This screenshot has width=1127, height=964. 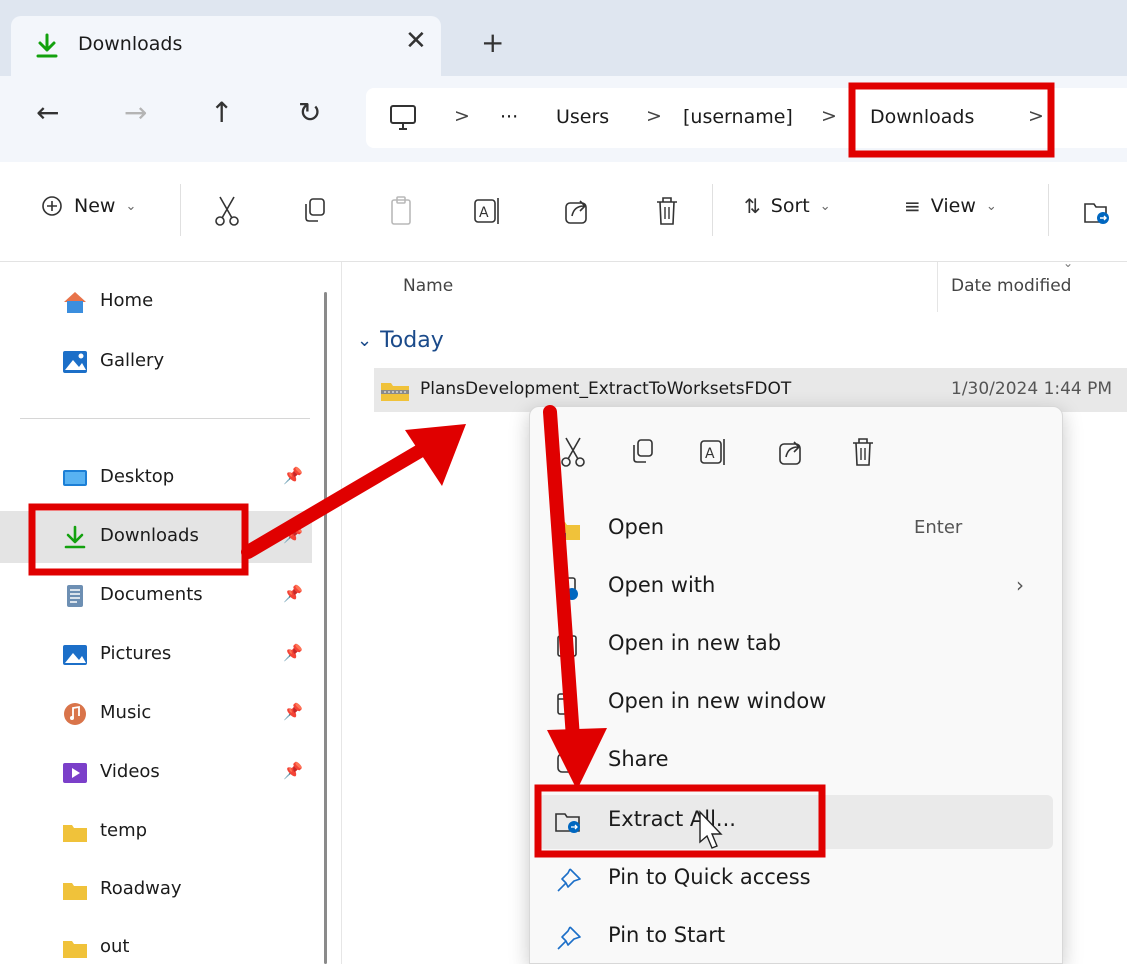 What do you see at coordinates (141, 888) in the screenshot?
I see `sidebar-item-label: Roadway` at bounding box center [141, 888].